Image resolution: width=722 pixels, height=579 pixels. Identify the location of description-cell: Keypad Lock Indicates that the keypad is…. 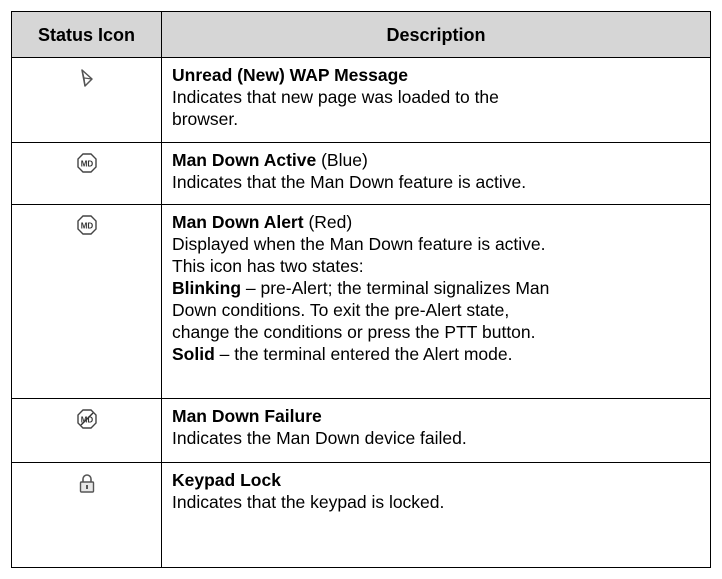
(436, 515).